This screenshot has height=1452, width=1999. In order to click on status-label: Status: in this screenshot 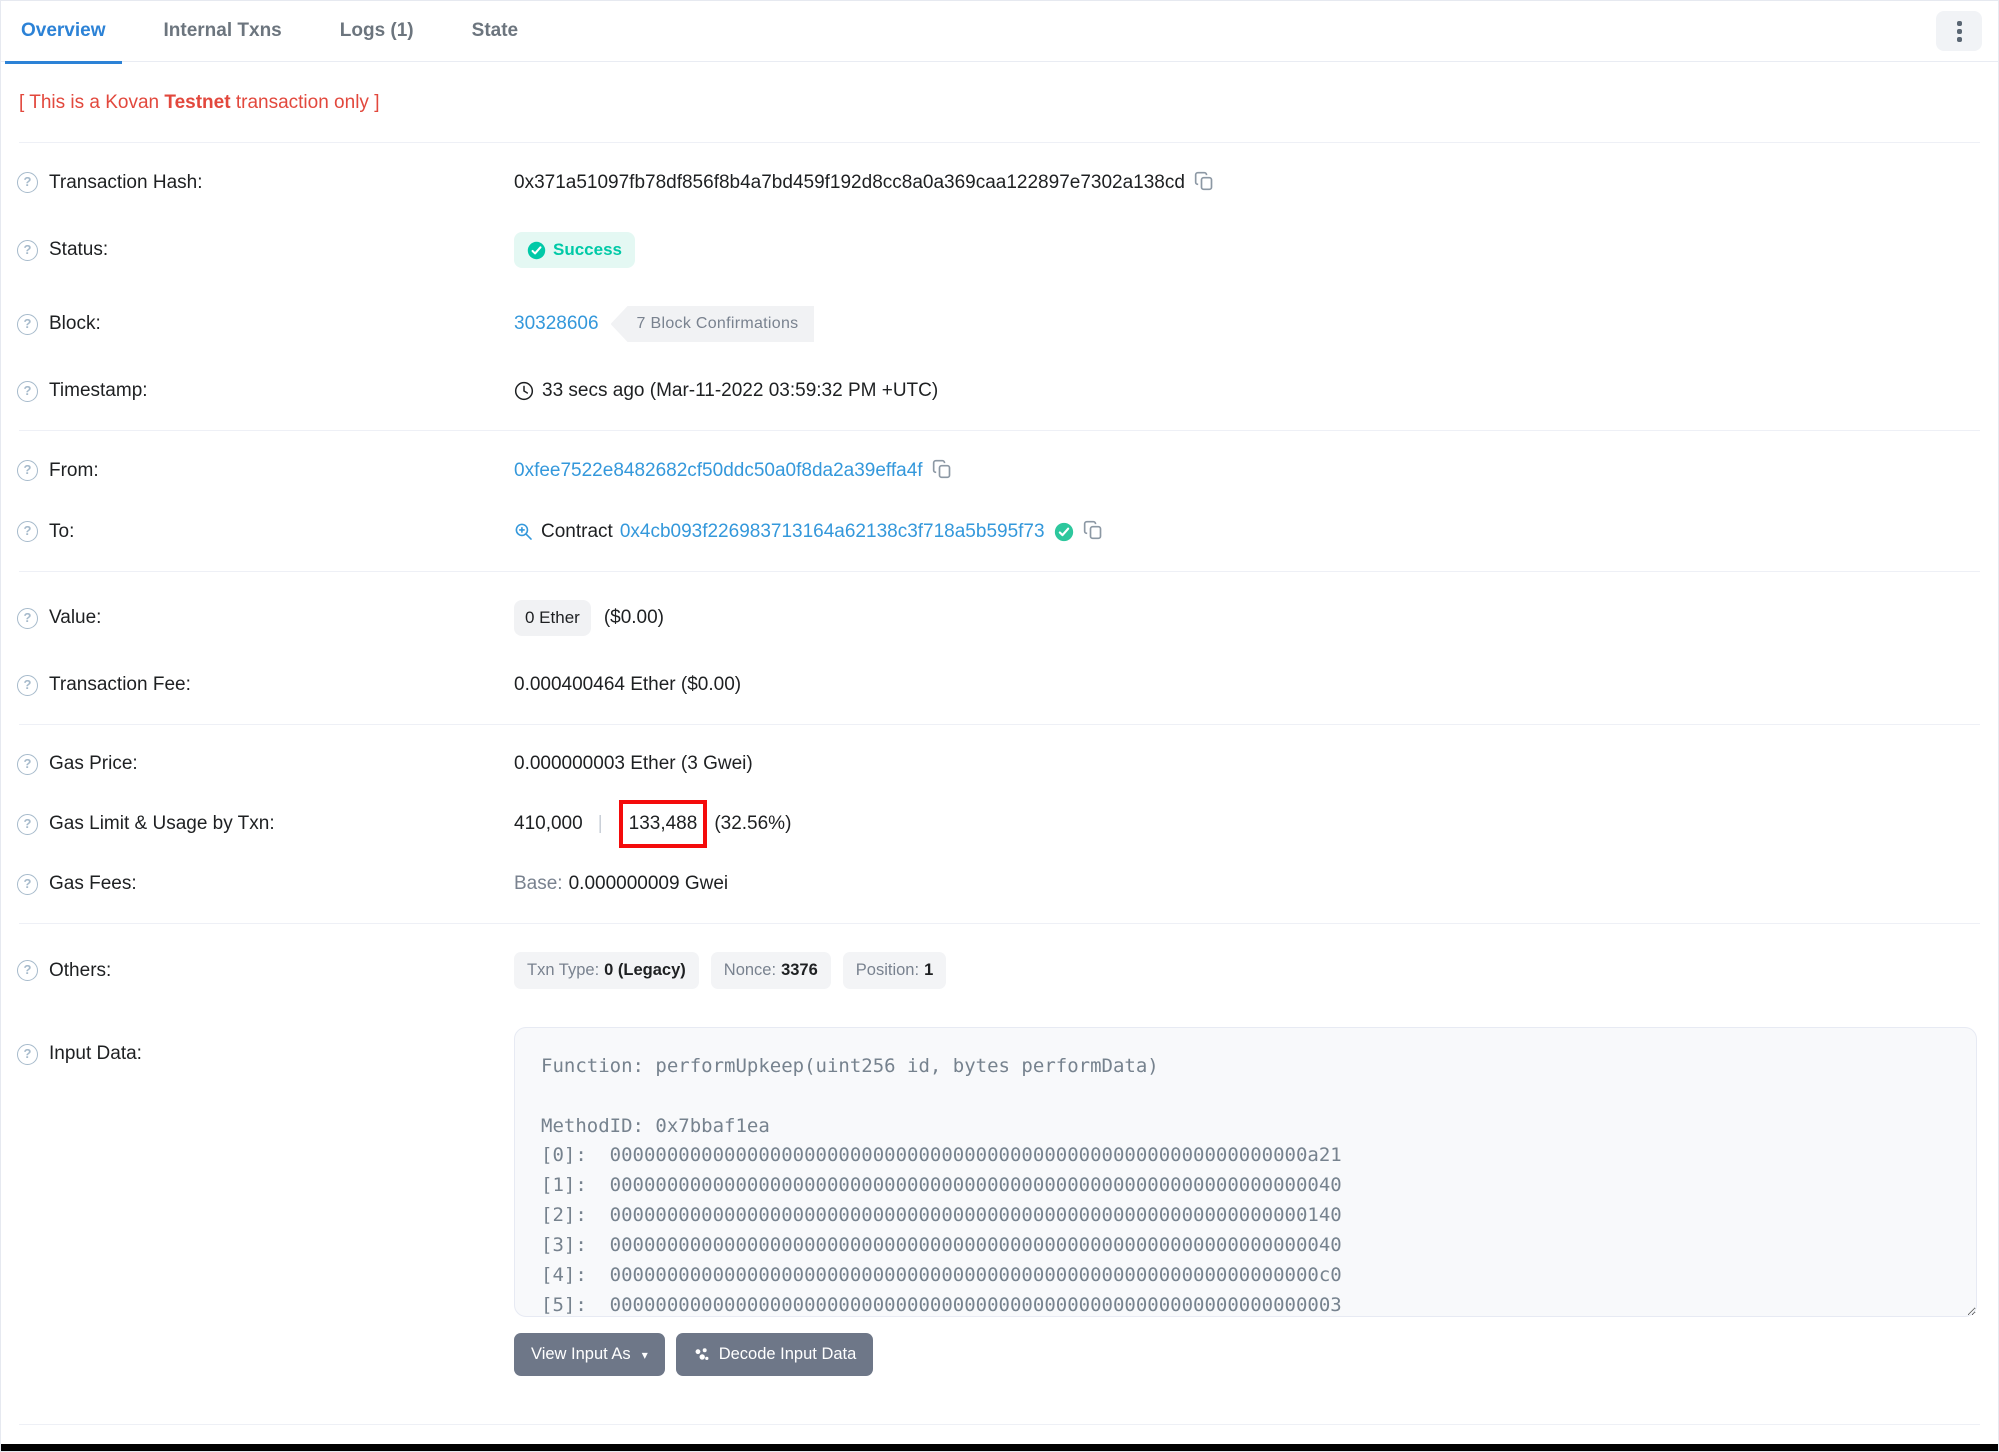, I will do `click(79, 249)`.